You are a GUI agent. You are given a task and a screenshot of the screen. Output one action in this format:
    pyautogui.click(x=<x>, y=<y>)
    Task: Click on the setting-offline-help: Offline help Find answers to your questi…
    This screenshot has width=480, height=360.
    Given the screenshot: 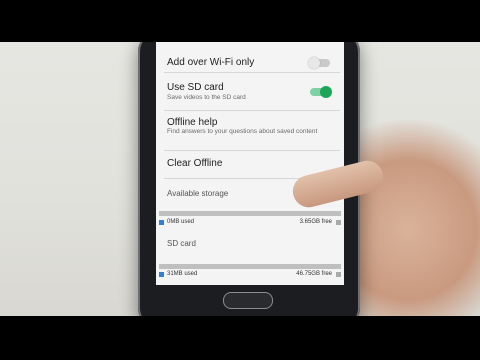 What is the action you would take?
    pyautogui.click(x=250, y=130)
    